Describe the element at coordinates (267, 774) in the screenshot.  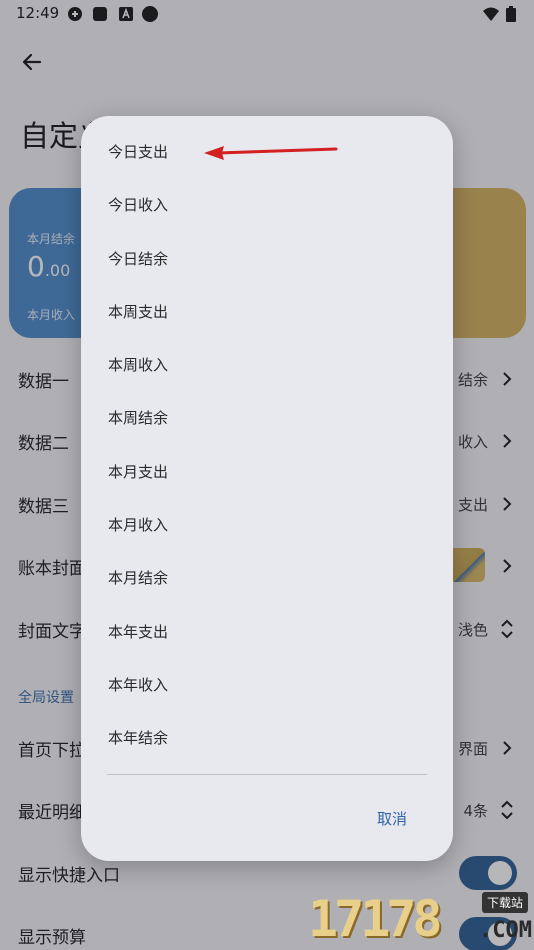
I see `dialog-divider` at that location.